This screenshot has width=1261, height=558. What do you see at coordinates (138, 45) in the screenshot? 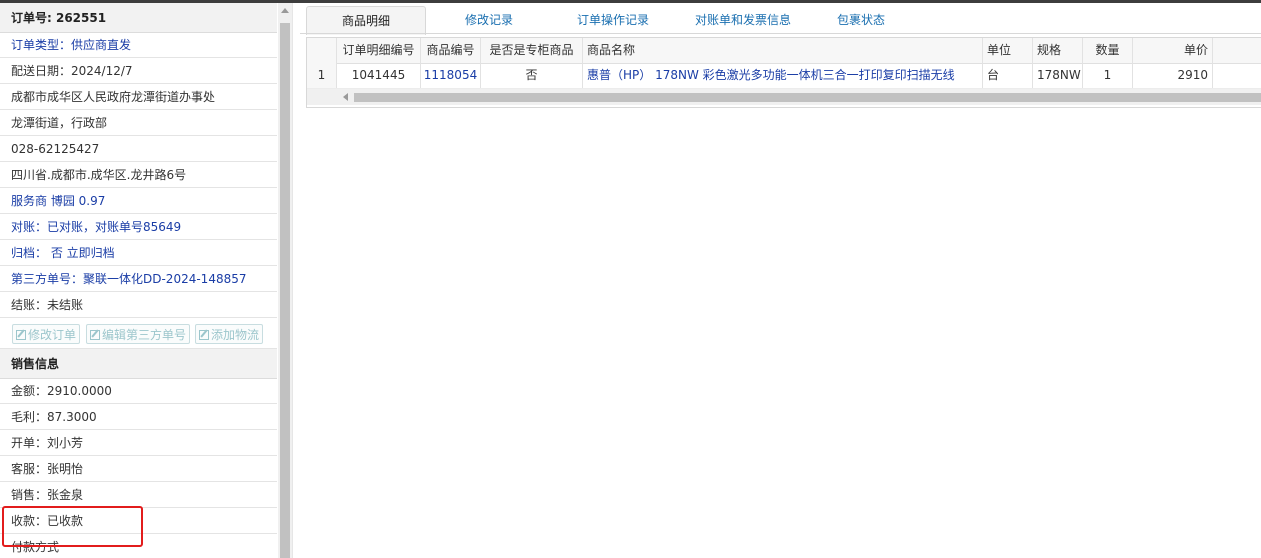
I see `order-type: 订单类型：供应商直发` at bounding box center [138, 45].